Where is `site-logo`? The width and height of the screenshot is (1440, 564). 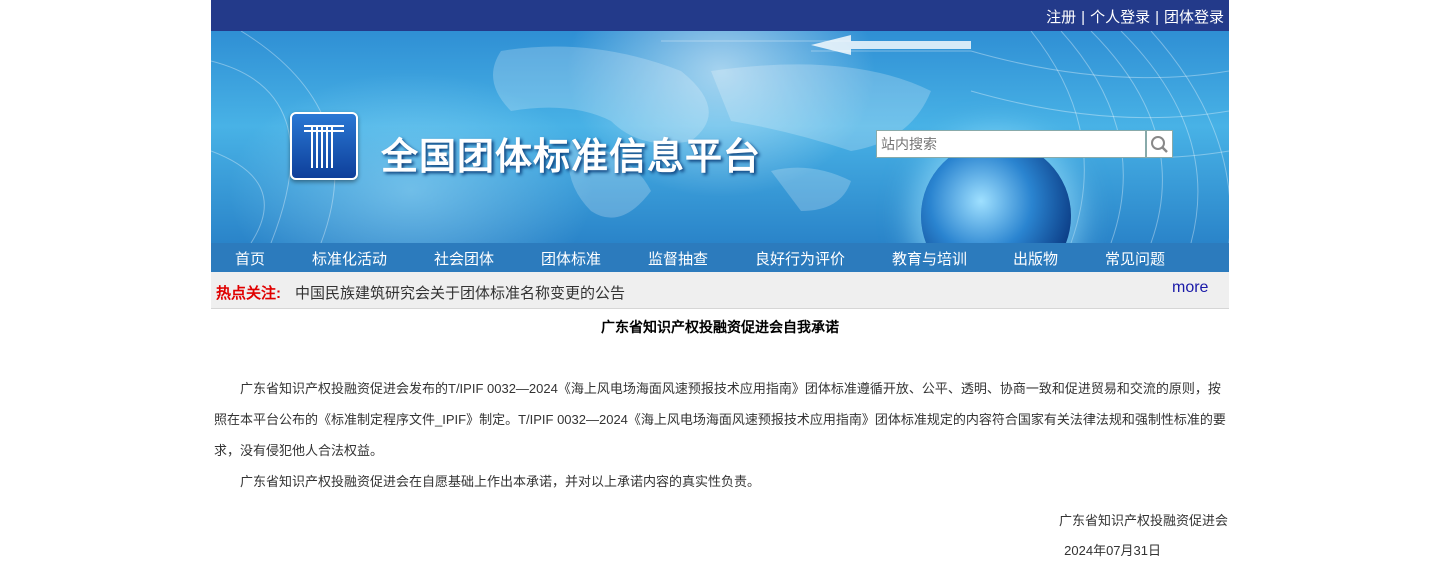
site-logo is located at coordinates (324, 146).